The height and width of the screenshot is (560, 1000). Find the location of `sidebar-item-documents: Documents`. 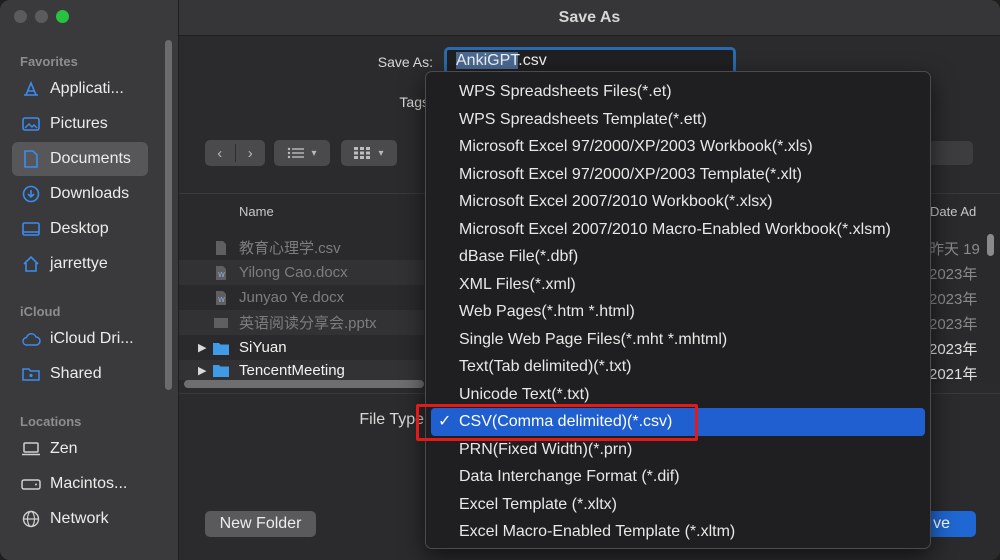

sidebar-item-documents: Documents is located at coordinates (80, 159).